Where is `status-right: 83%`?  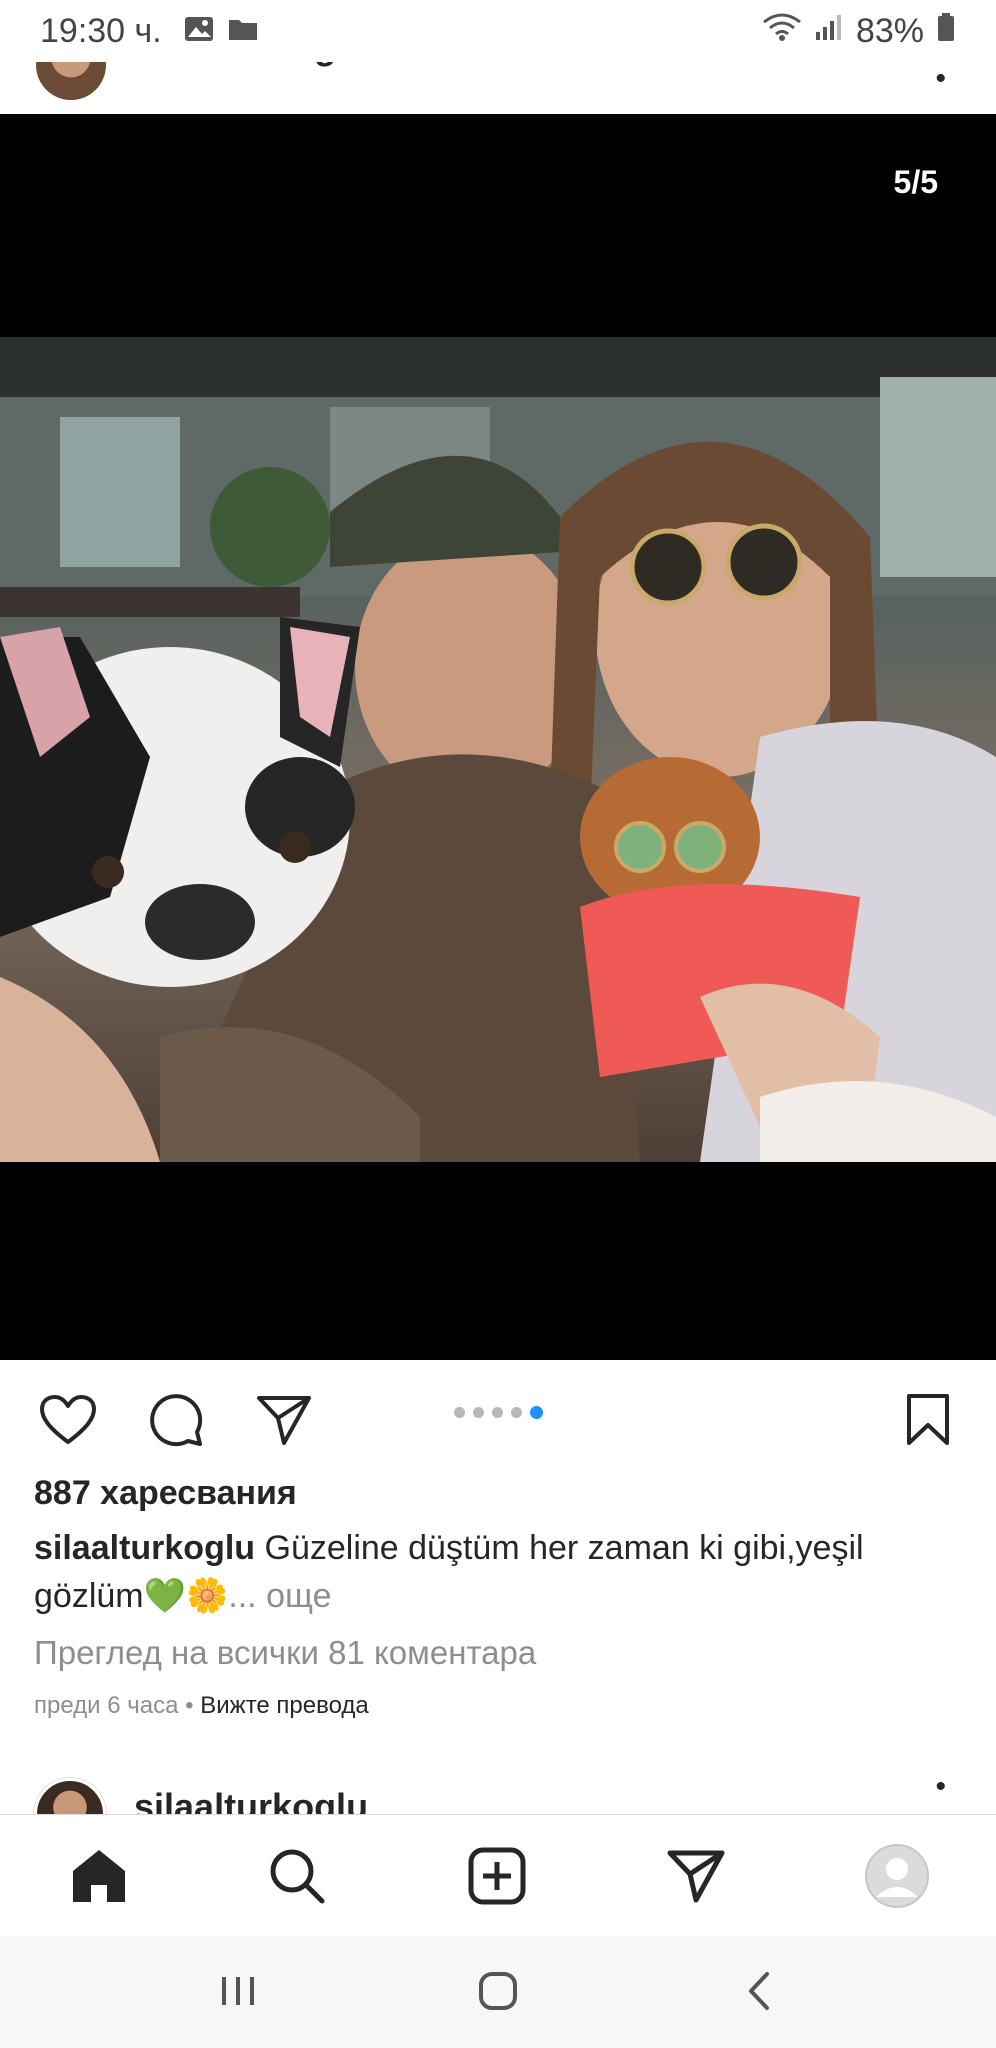
status-right: 83% is located at coordinates (859, 31).